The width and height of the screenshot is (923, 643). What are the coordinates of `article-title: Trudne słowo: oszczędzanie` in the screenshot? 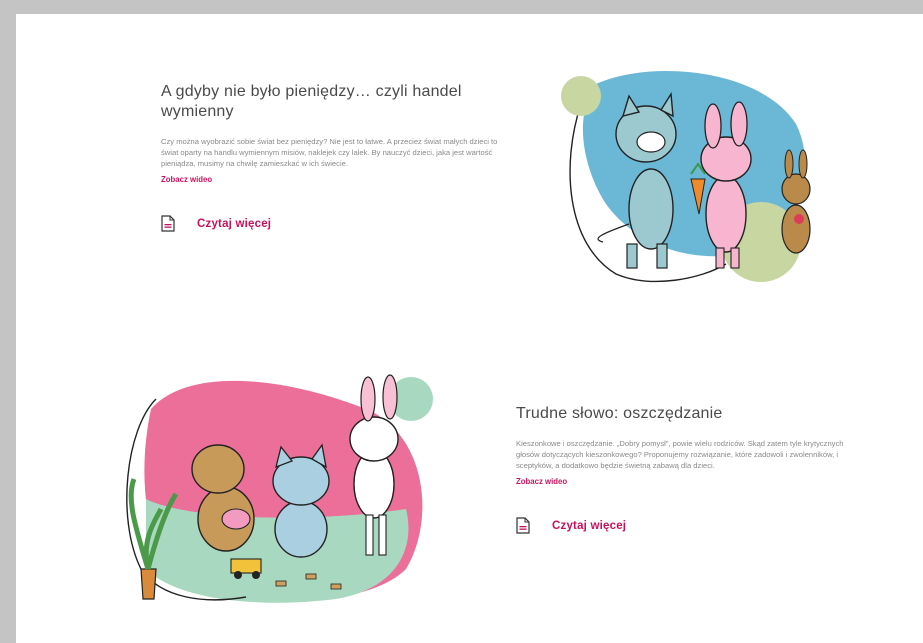 It's located at (619, 413).